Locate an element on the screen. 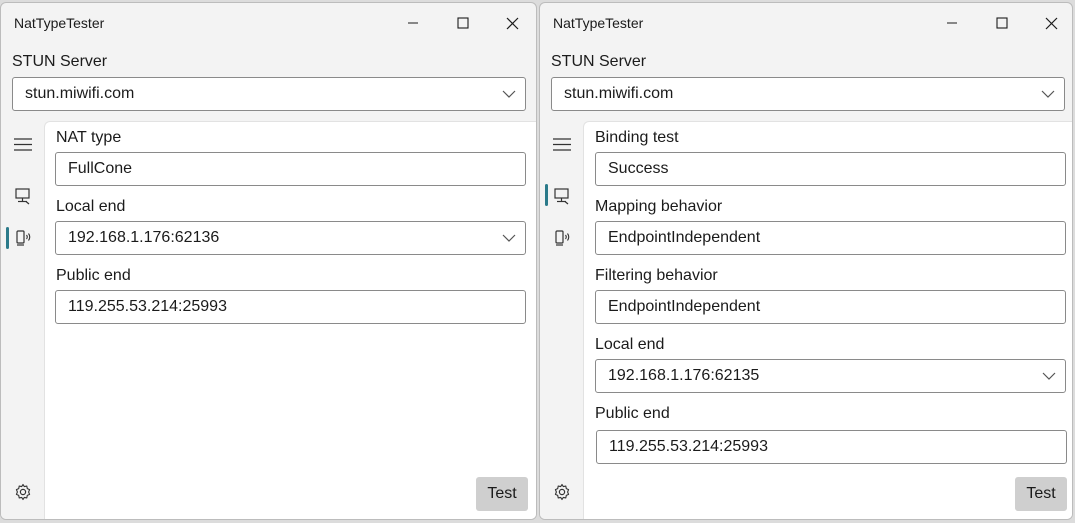 This screenshot has height=523, width=1075. filtering-behavior-field: EndpointIndependent is located at coordinates (830, 307).